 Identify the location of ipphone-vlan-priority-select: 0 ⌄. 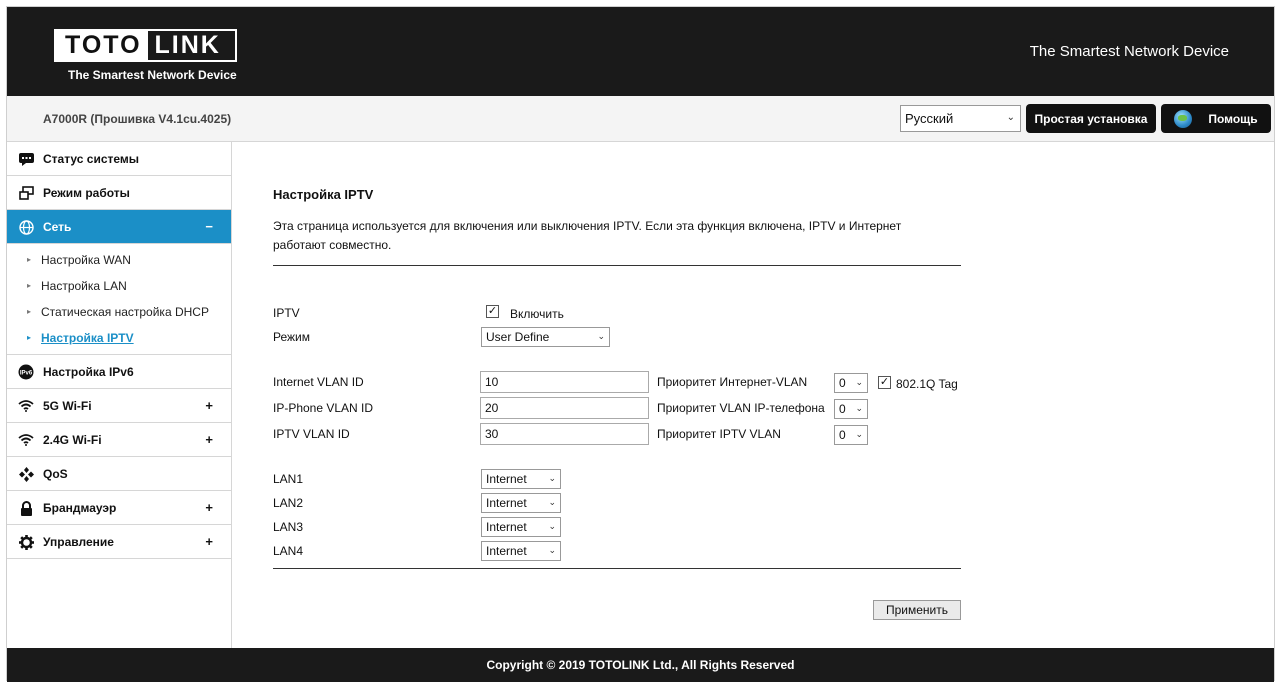
(851, 409).